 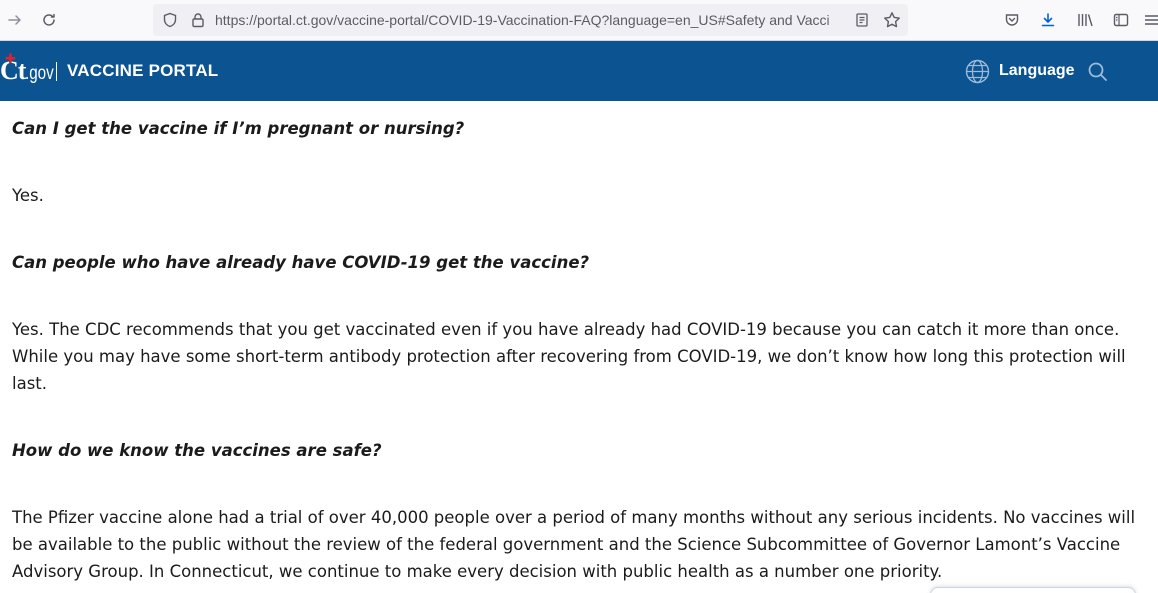 What do you see at coordinates (28, 195) in the screenshot?
I see `faq-answer: Yes.` at bounding box center [28, 195].